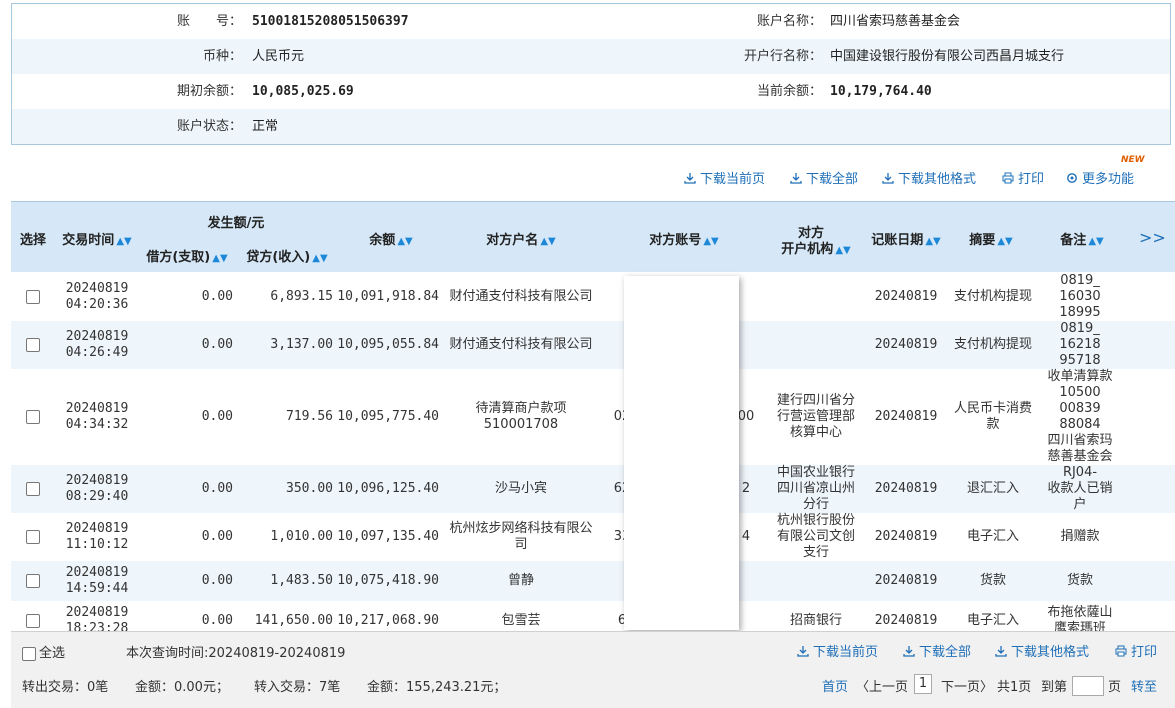 This screenshot has height=708, width=1175. Describe the element at coordinates (807, 249) in the screenshot. I see `header-bank-label: 开户机构` at that location.